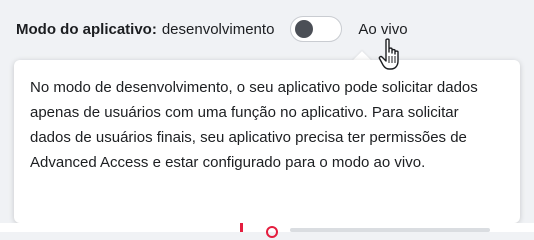  I want to click on app-mode-label: Modo do aplicativo:, so click(86, 29).